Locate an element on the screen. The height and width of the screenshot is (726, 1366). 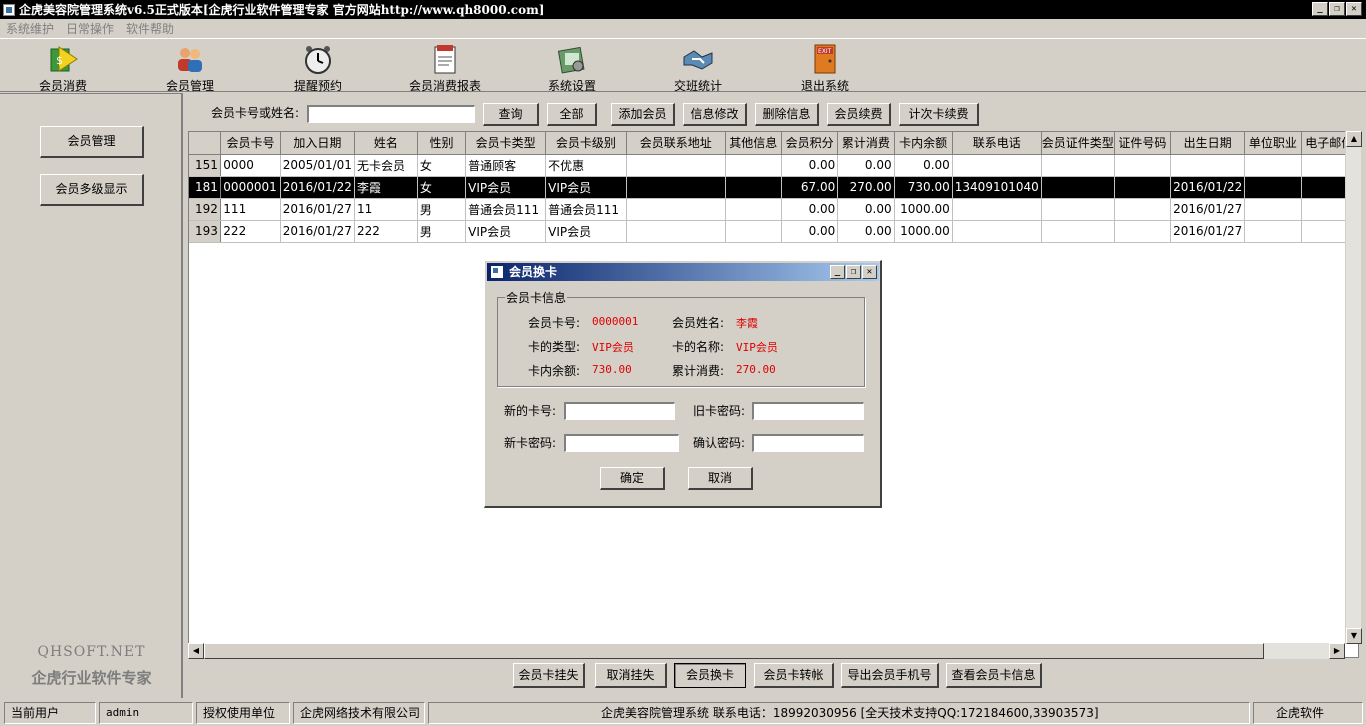
menu-help: 软件帮助 is located at coordinates (150, 28).